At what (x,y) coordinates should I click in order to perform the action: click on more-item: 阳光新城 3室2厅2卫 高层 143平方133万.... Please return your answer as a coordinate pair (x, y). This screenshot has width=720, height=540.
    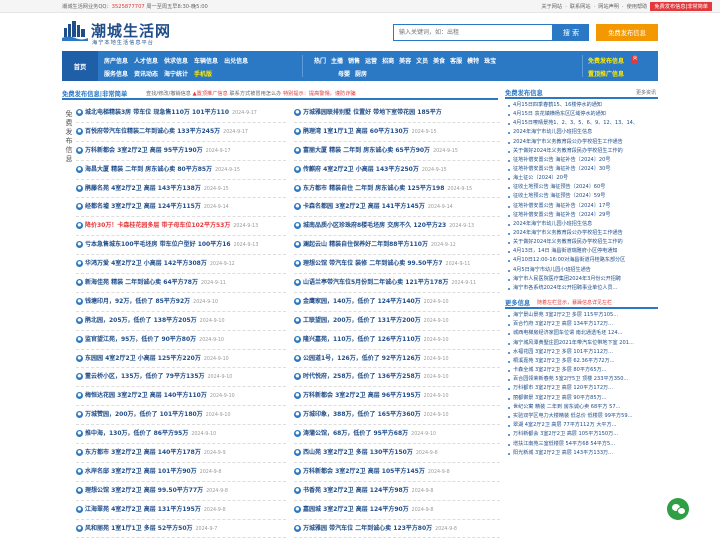
    Looking at the image, I should click on (581, 453).